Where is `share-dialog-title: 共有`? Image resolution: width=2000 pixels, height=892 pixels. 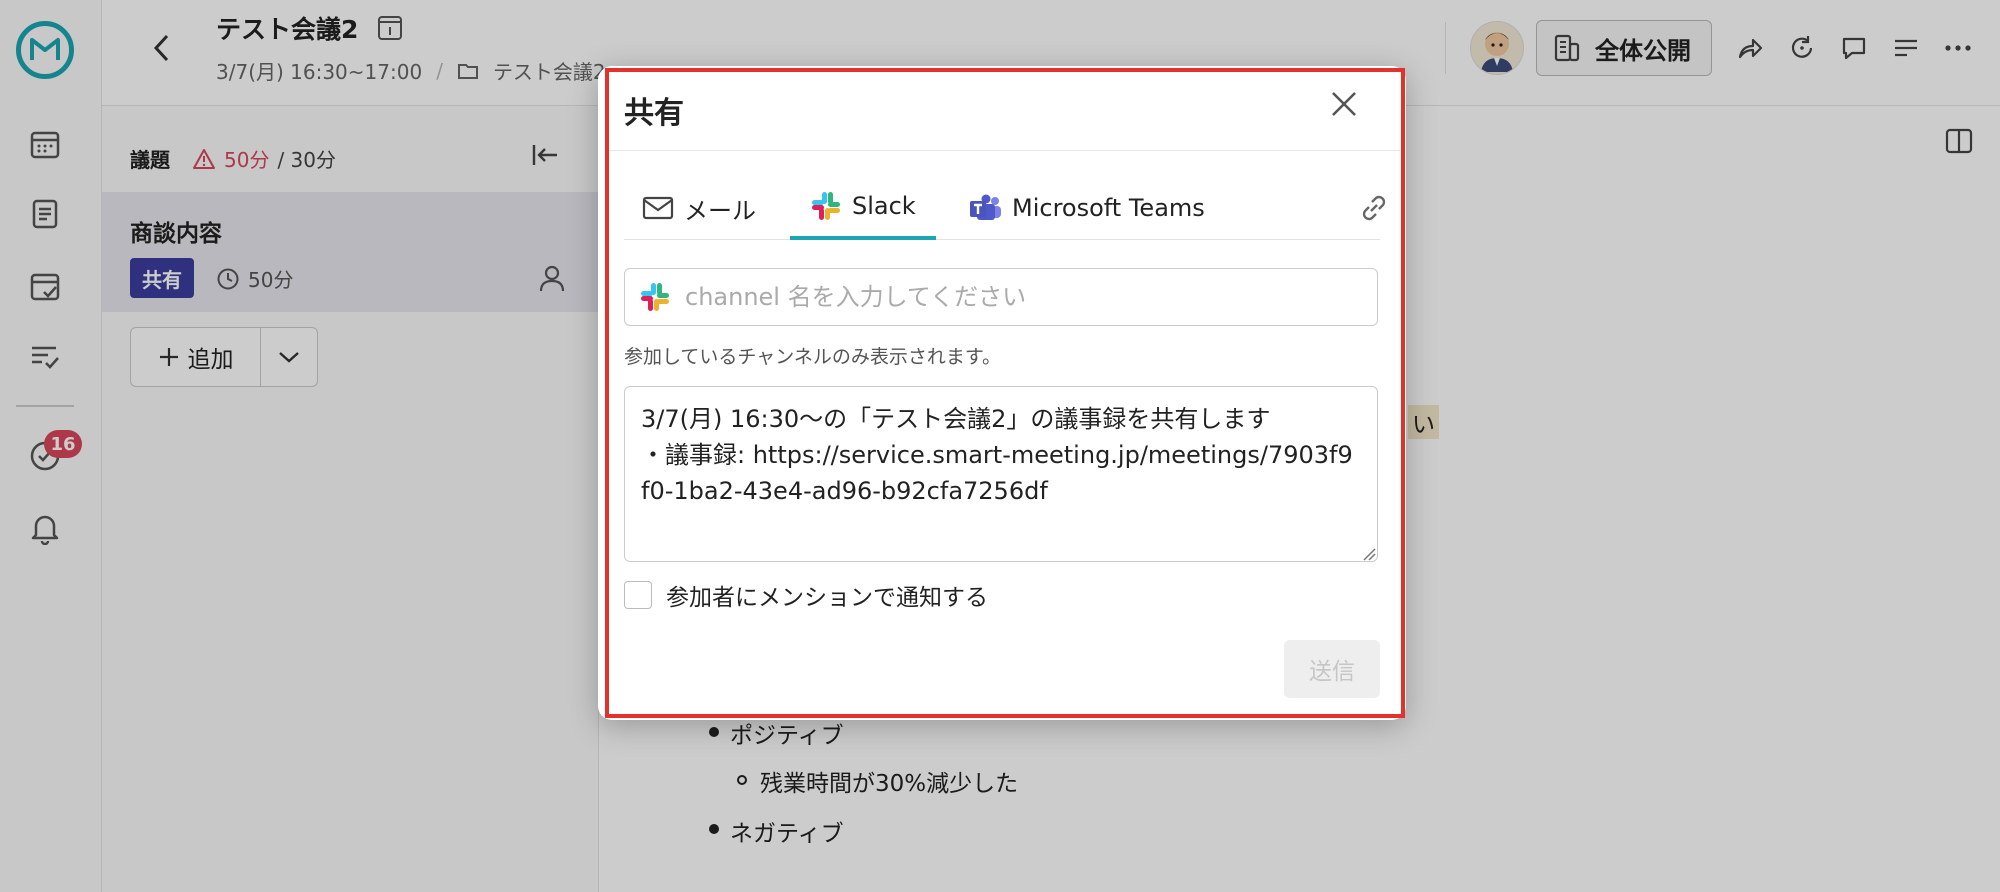
share-dialog-title: 共有 is located at coordinates (654, 113).